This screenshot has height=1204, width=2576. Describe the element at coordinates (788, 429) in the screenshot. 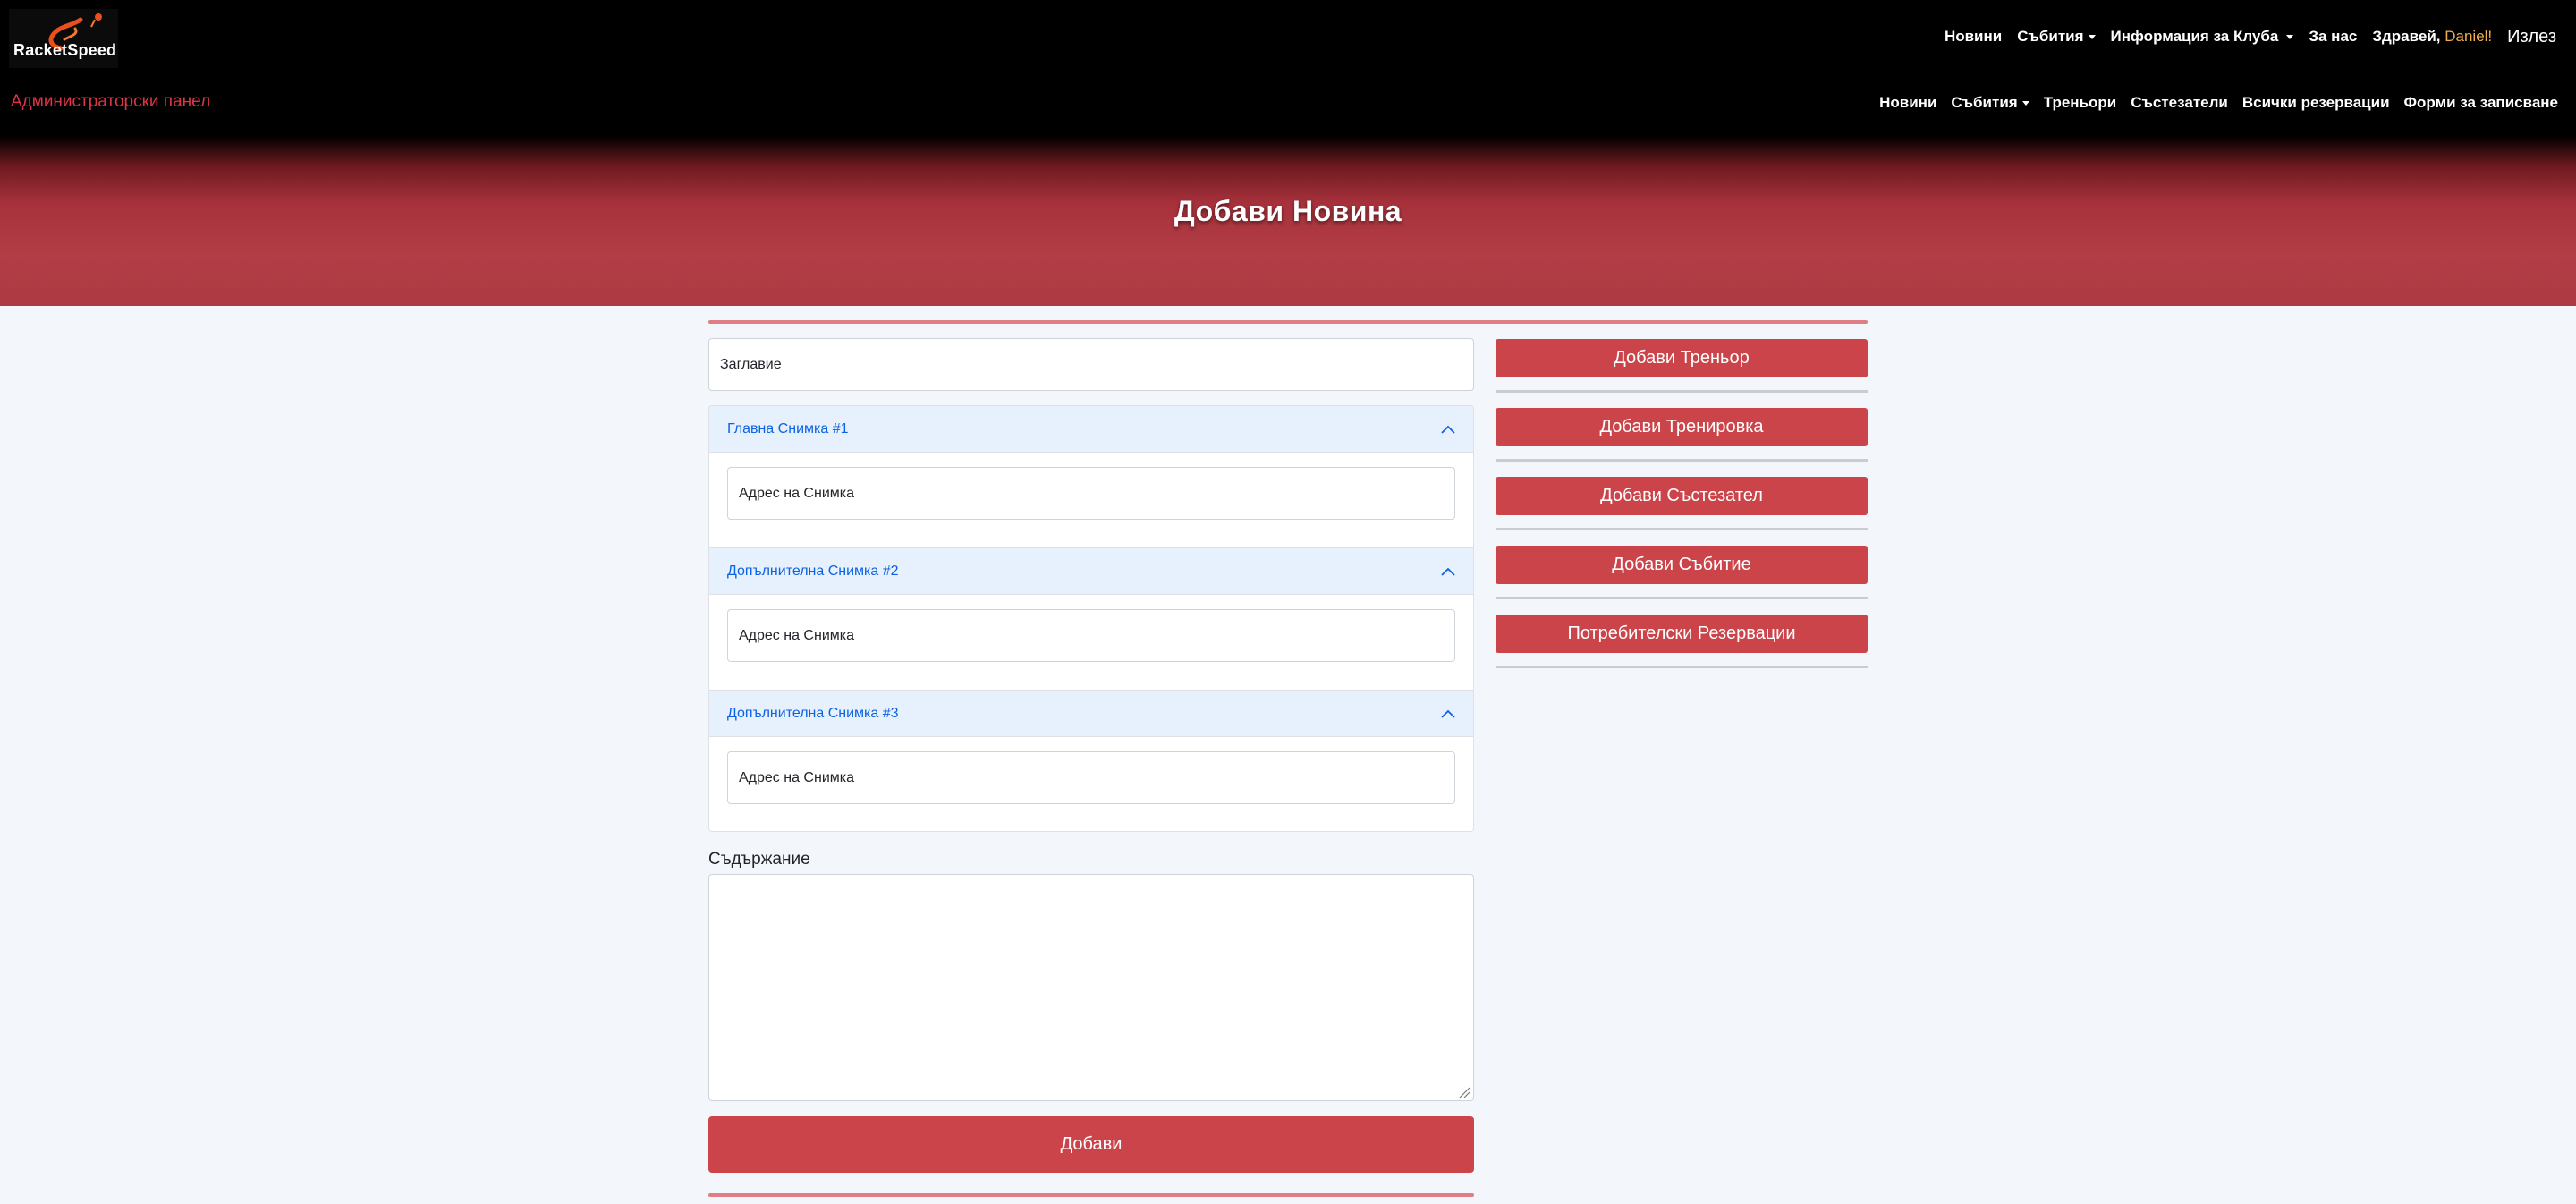

I see `accordion-header-label: Главна Снимка #1` at that location.